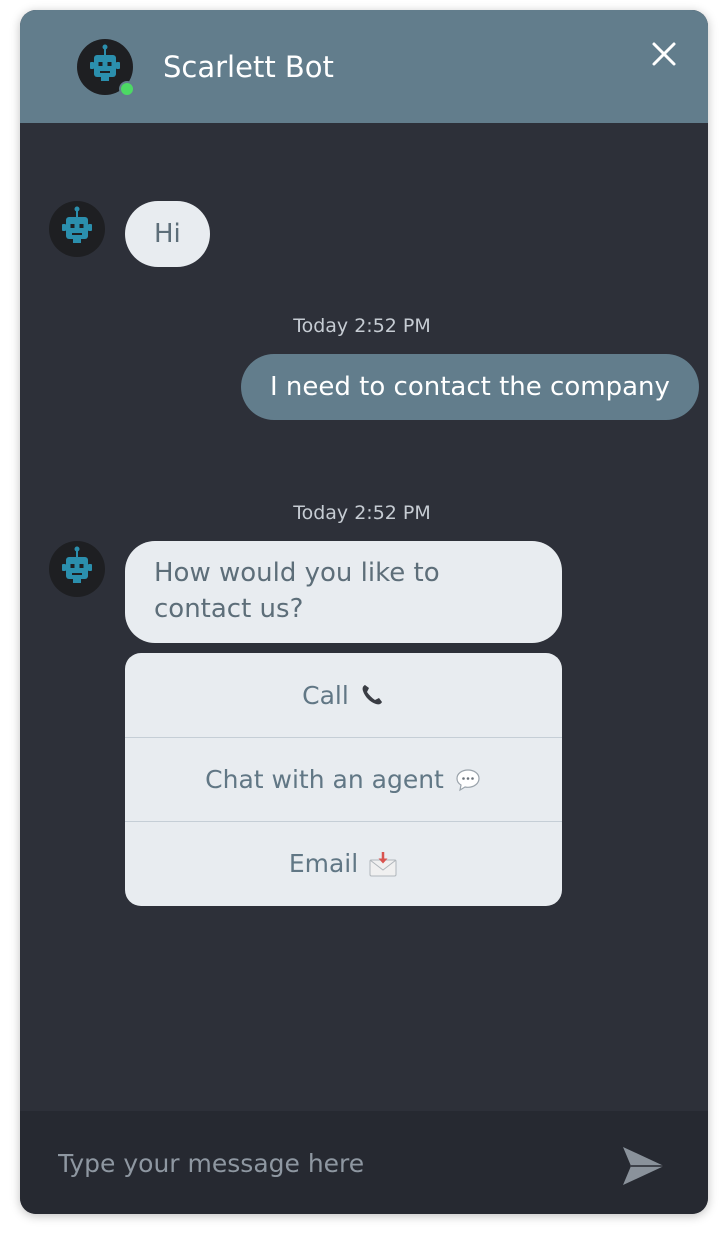  Describe the element at coordinates (372, 695) in the screenshot. I see `telephone-icon` at that location.